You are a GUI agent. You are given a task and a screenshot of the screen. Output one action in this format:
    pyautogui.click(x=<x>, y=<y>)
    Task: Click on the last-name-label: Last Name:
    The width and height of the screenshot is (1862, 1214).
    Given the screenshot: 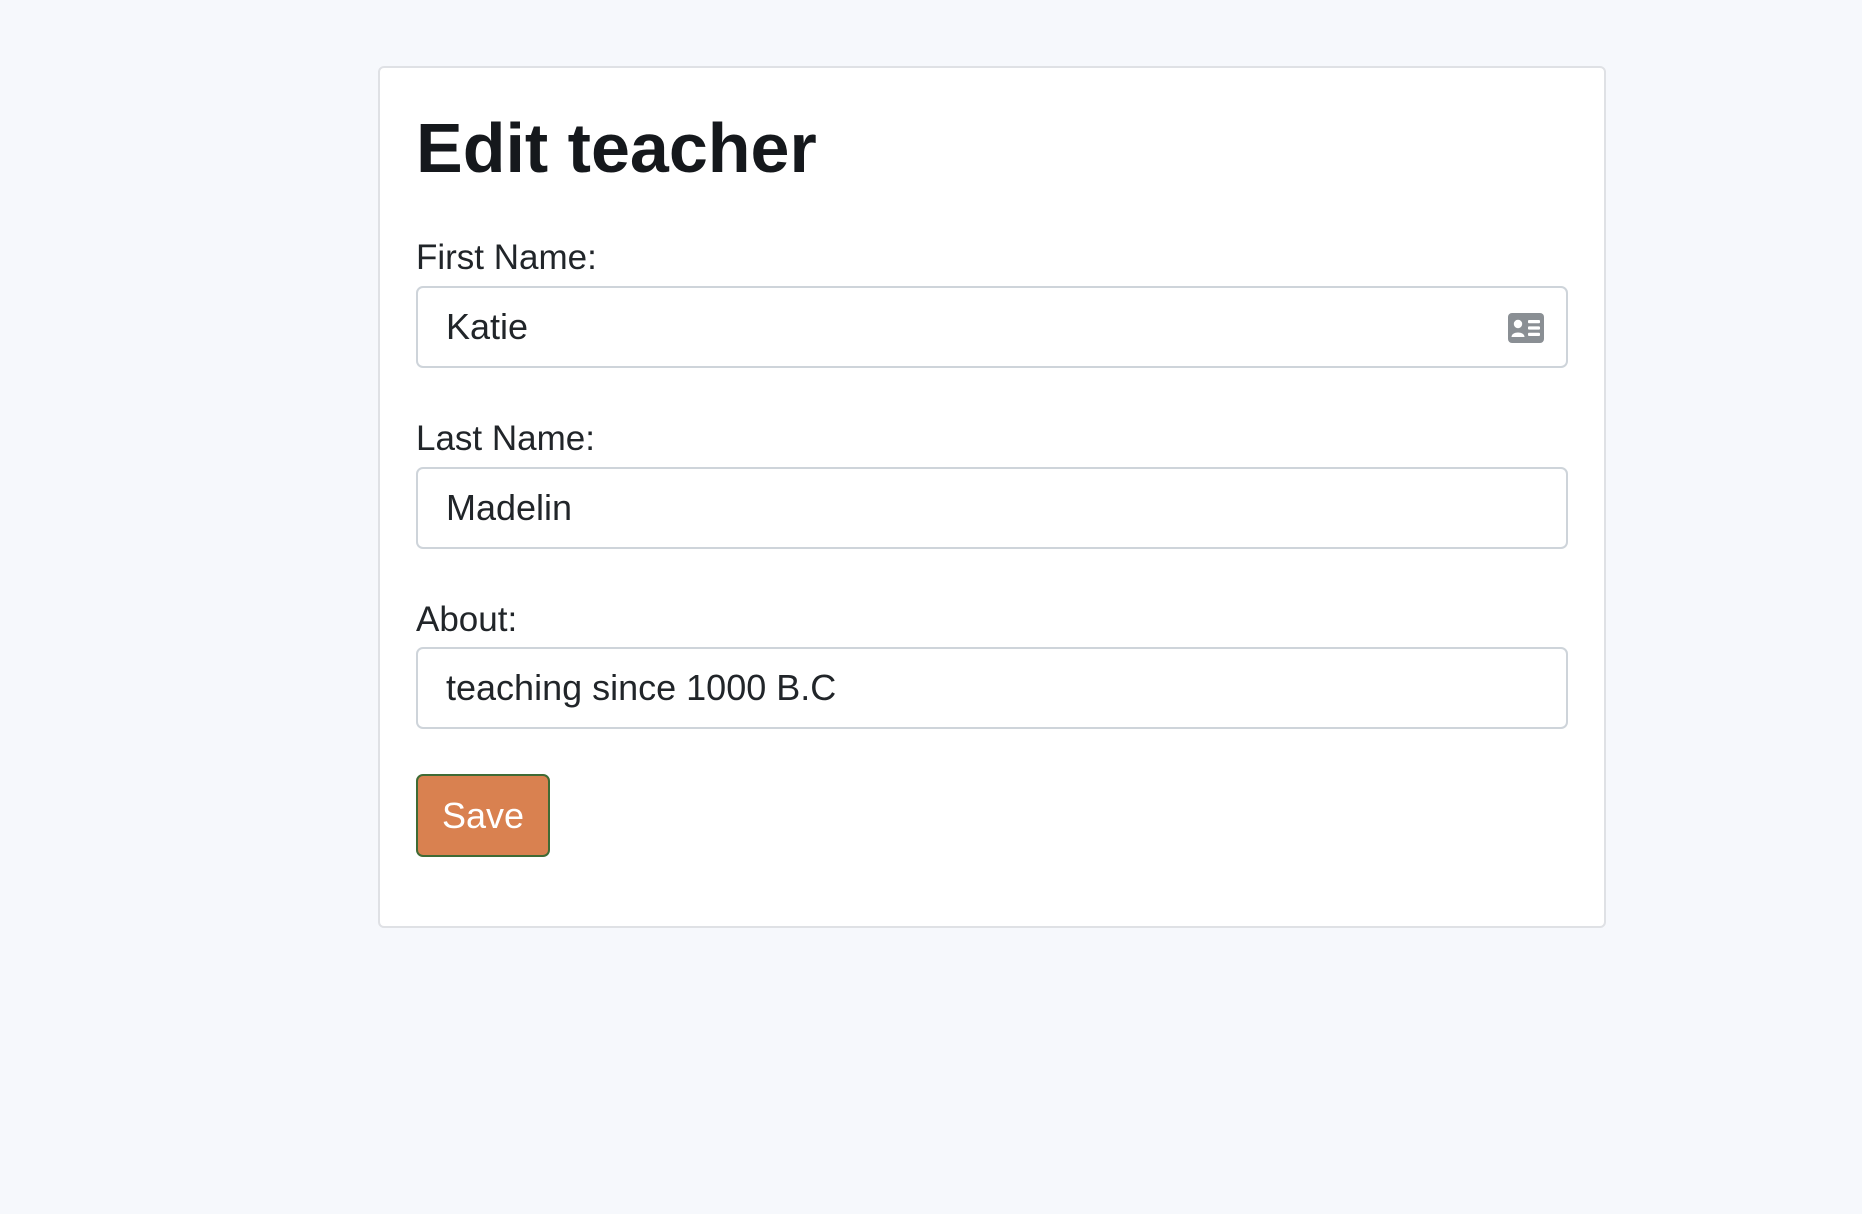 What is the action you would take?
    pyautogui.click(x=505, y=438)
    